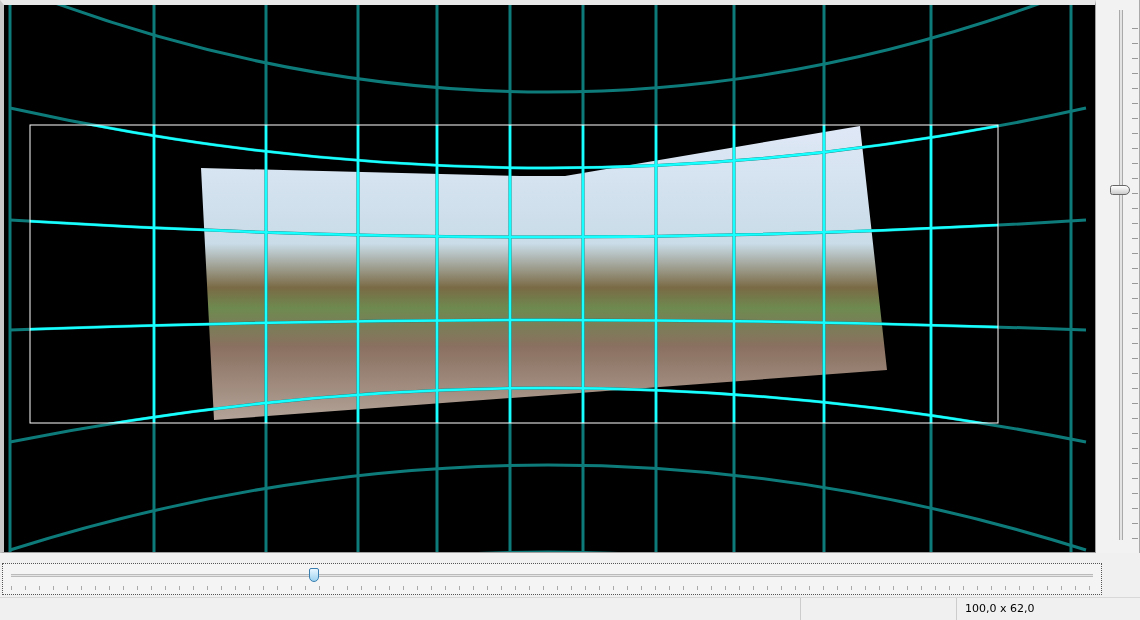 The height and width of the screenshot is (620, 1140). I want to click on dimensions-text: 100,0 x 62,0, so click(1000, 608).